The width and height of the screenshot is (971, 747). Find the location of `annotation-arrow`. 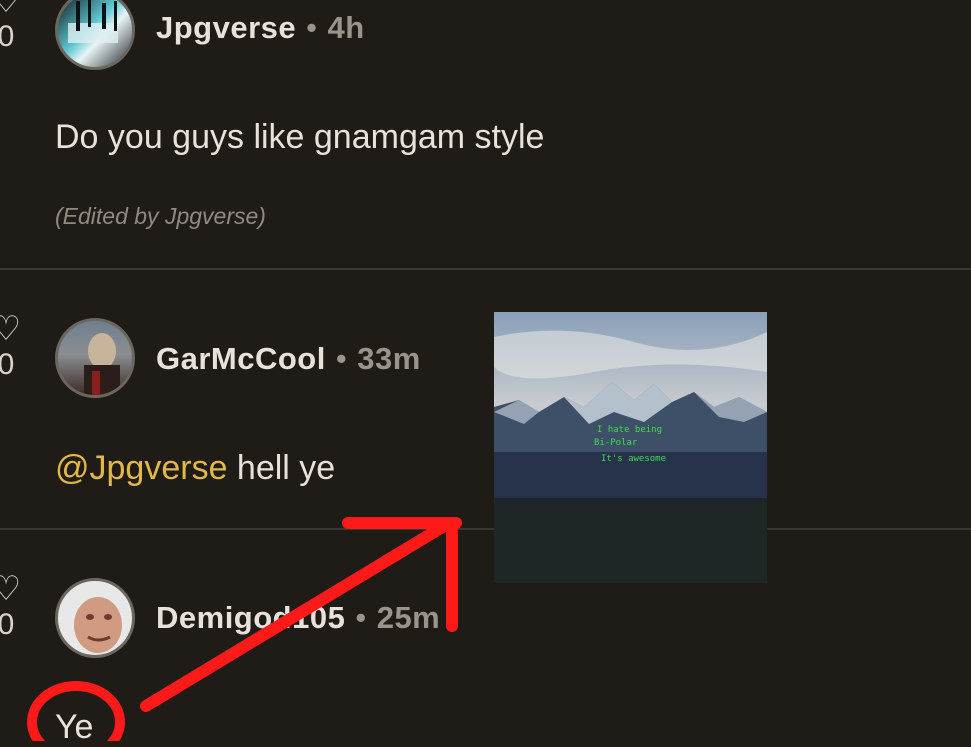

annotation-arrow is located at coordinates (244, 629).